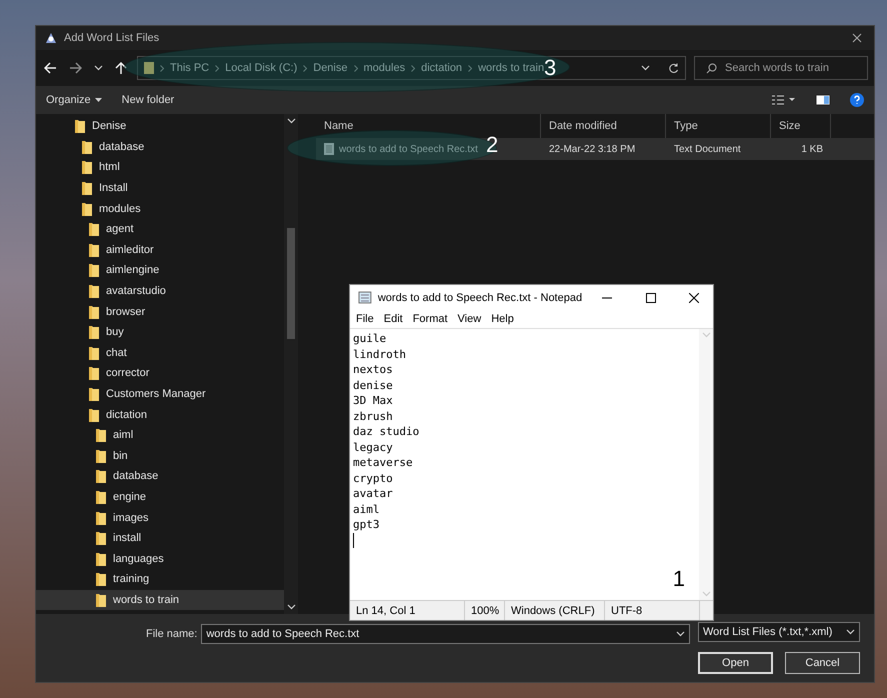 The height and width of the screenshot is (698, 887). Describe the element at coordinates (485, 610) in the screenshot. I see `status-bar-item: 100%` at that location.